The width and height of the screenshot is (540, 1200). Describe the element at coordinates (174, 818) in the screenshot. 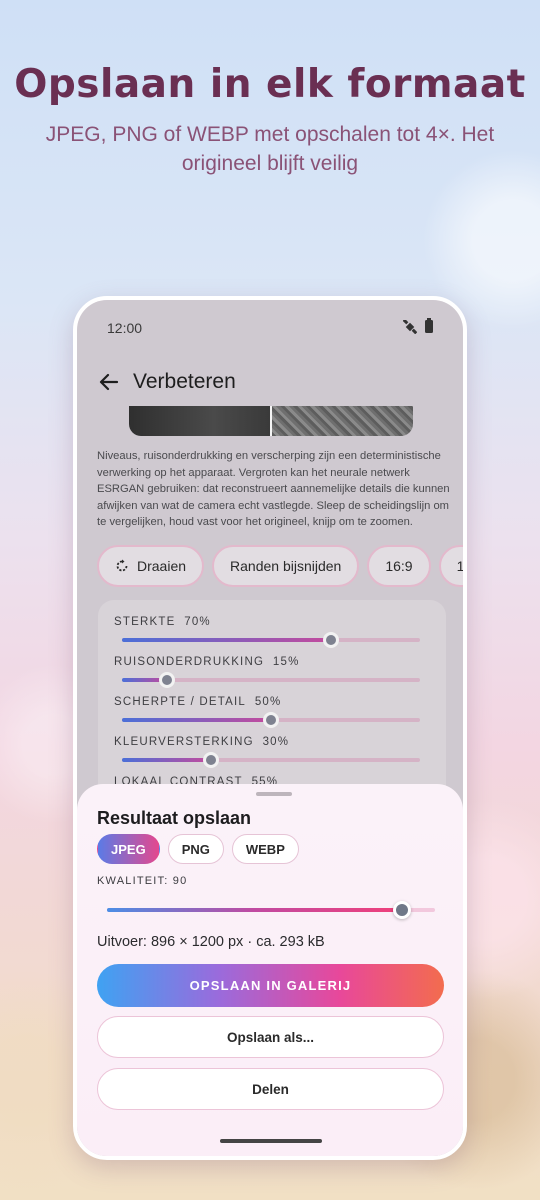

I see `sheet-title: Resultaat opslaan` at that location.